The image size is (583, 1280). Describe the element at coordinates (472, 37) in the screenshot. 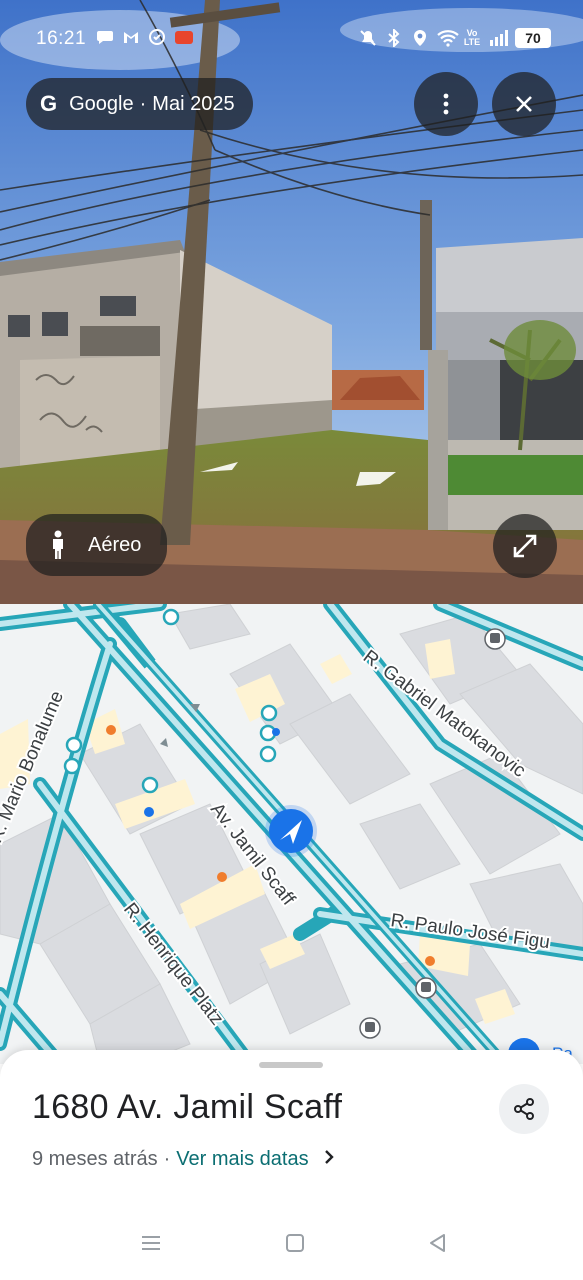

I see `volte-icon: Vo LTE` at that location.